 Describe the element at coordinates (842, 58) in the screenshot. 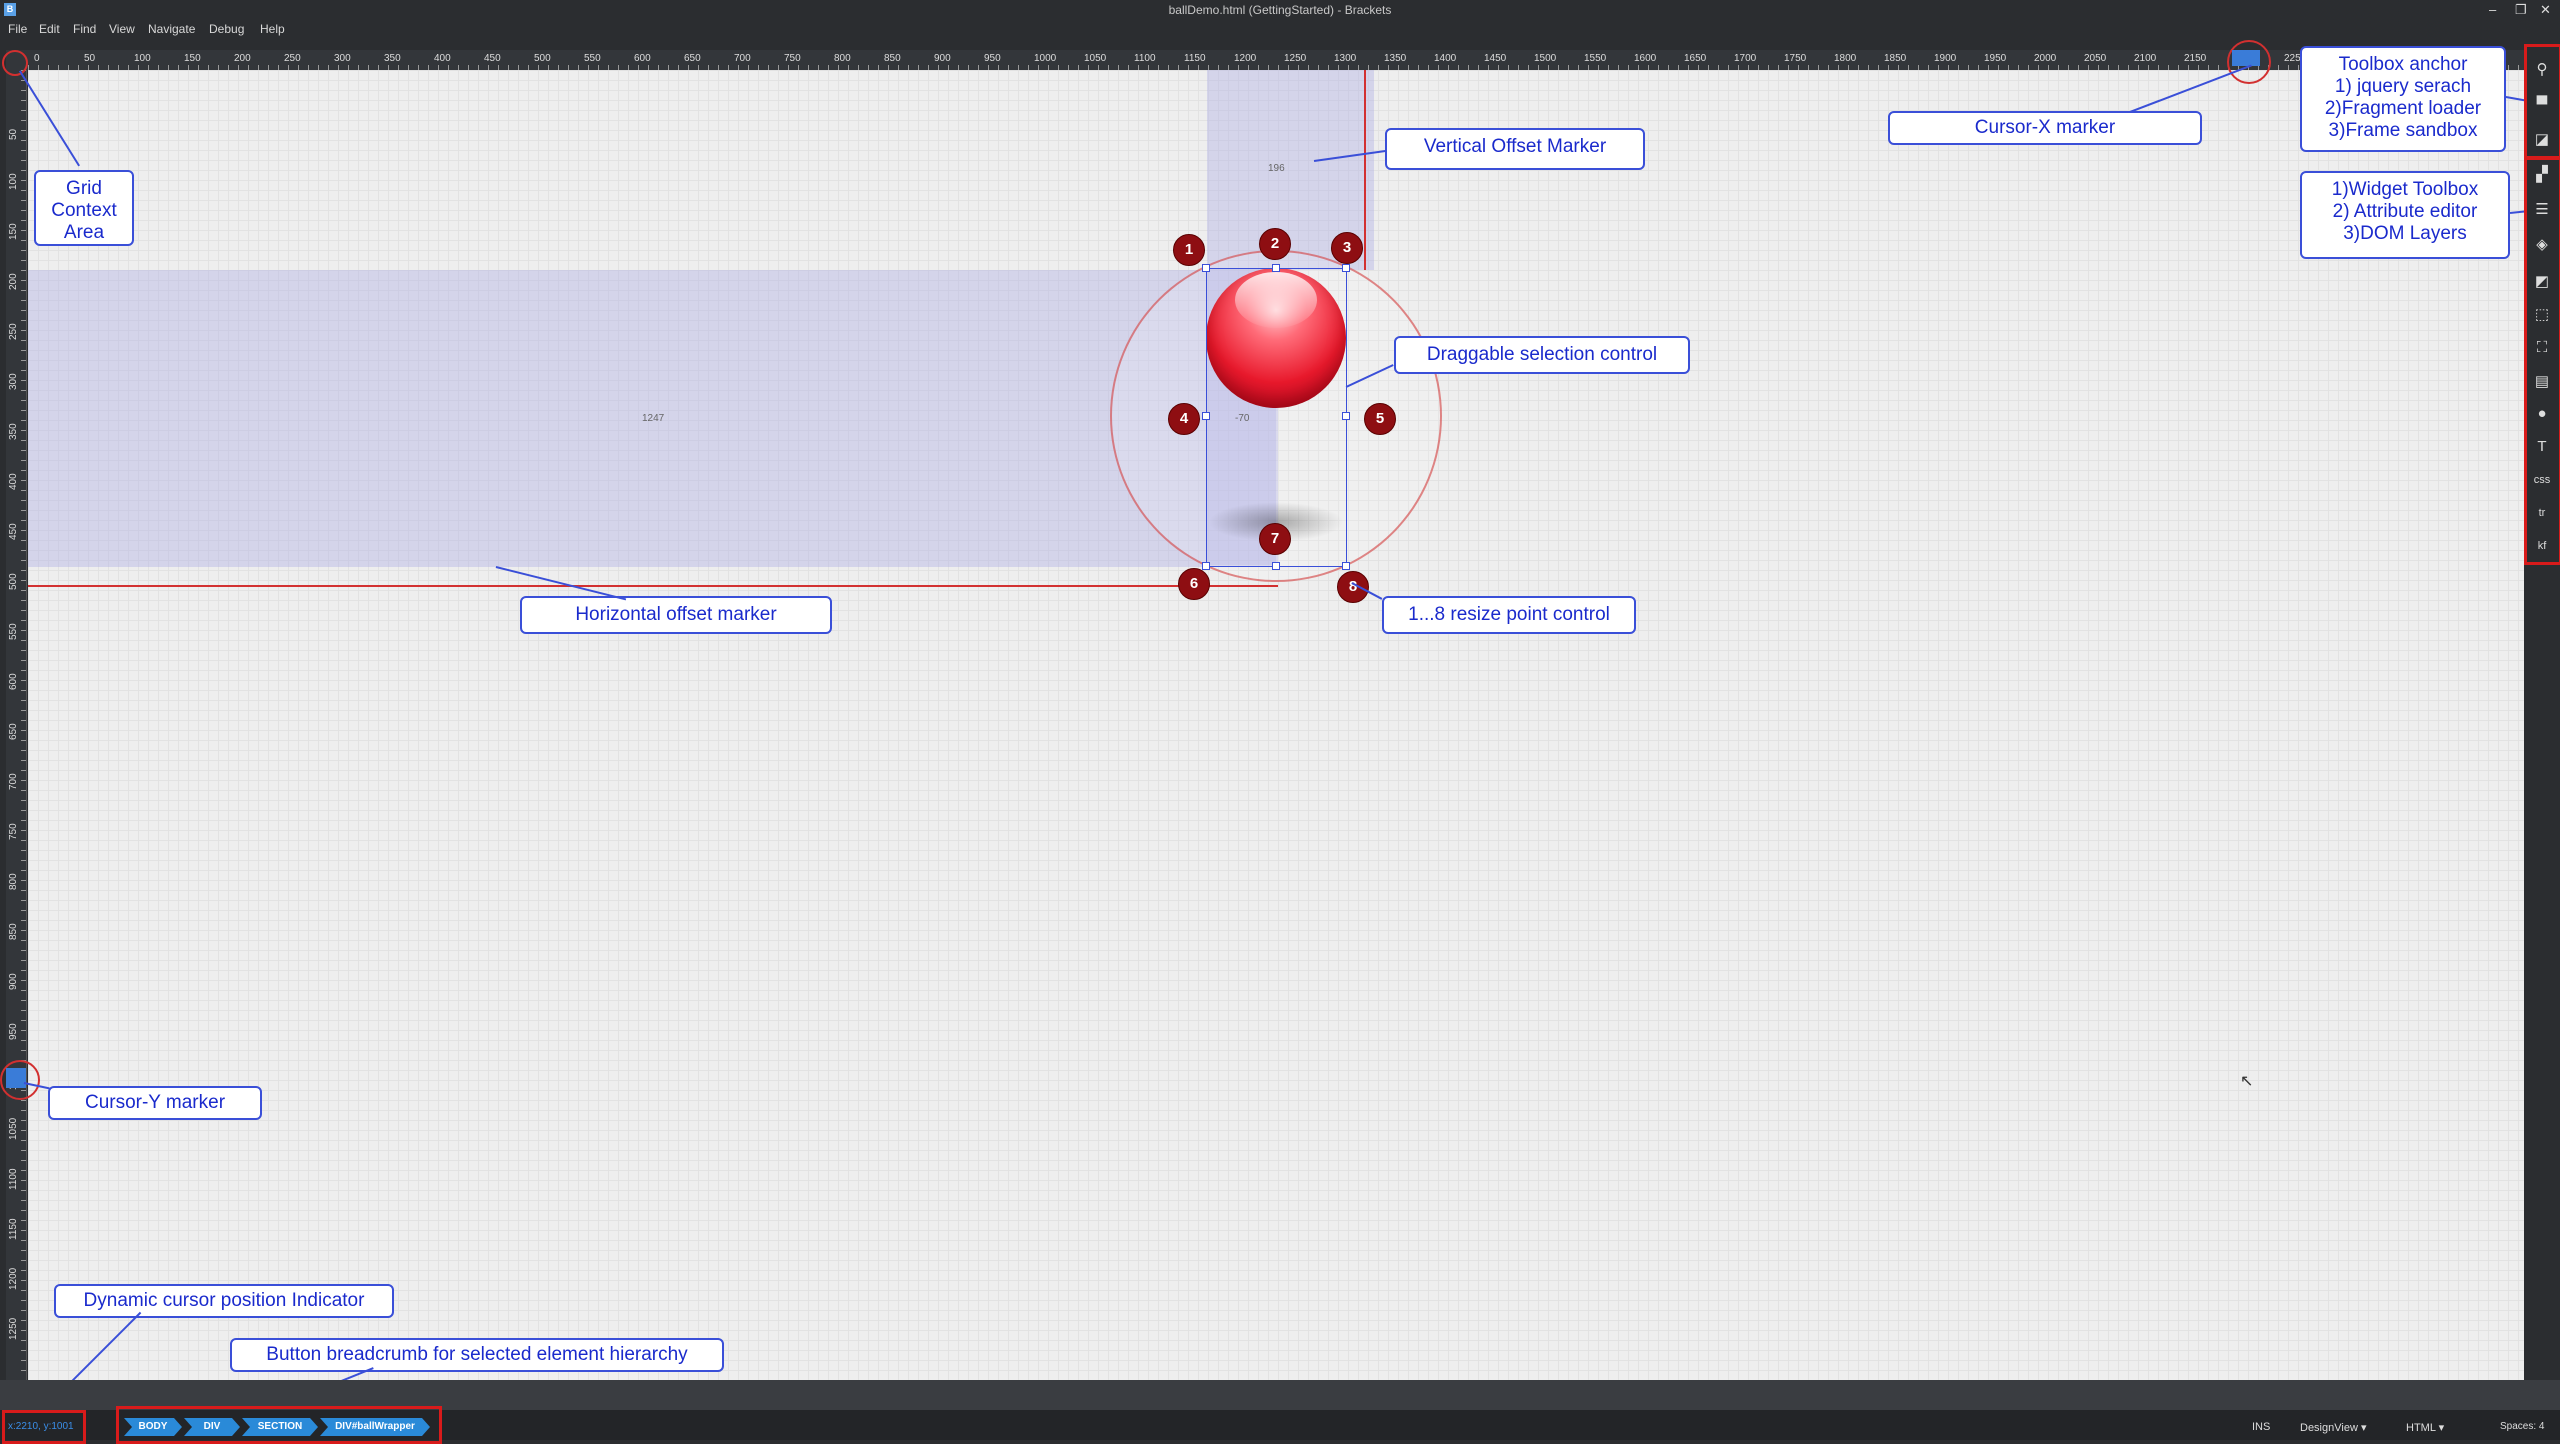

I see `hruler-tick-label: 800` at that location.